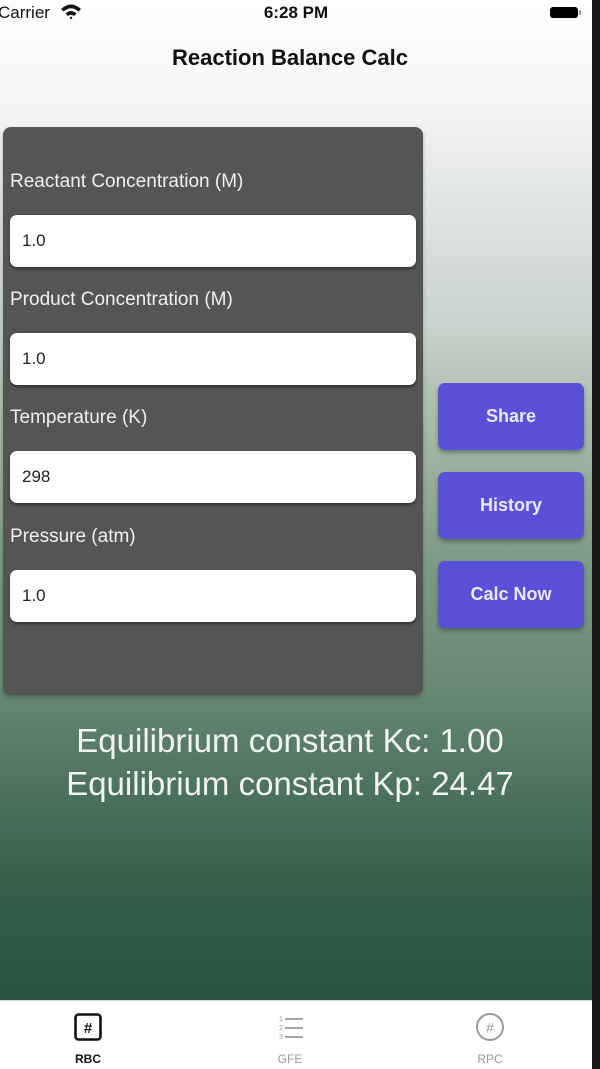  What do you see at coordinates (213, 477) in the screenshot?
I see `temperature-input` at bounding box center [213, 477].